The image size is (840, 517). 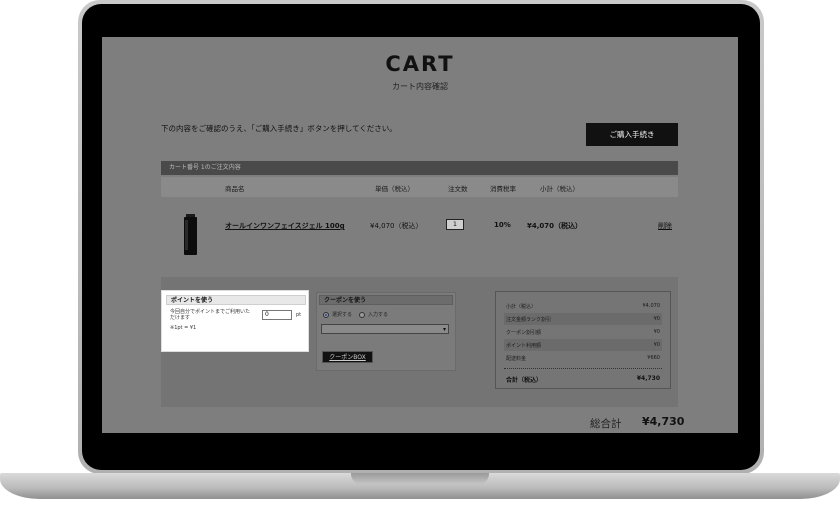 What do you see at coordinates (386, 300) in the screenshot?
I see `coupon-heading: クーポンを使う` at bounding box center [386, 300].